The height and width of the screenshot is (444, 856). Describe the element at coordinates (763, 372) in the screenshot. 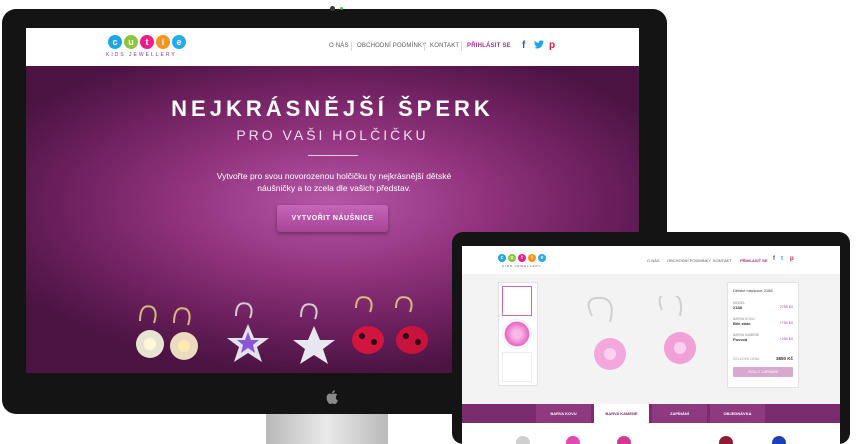

I see `choose-clasp-button: ZVOLIT ZAPÍNÁNÍ` at that location.